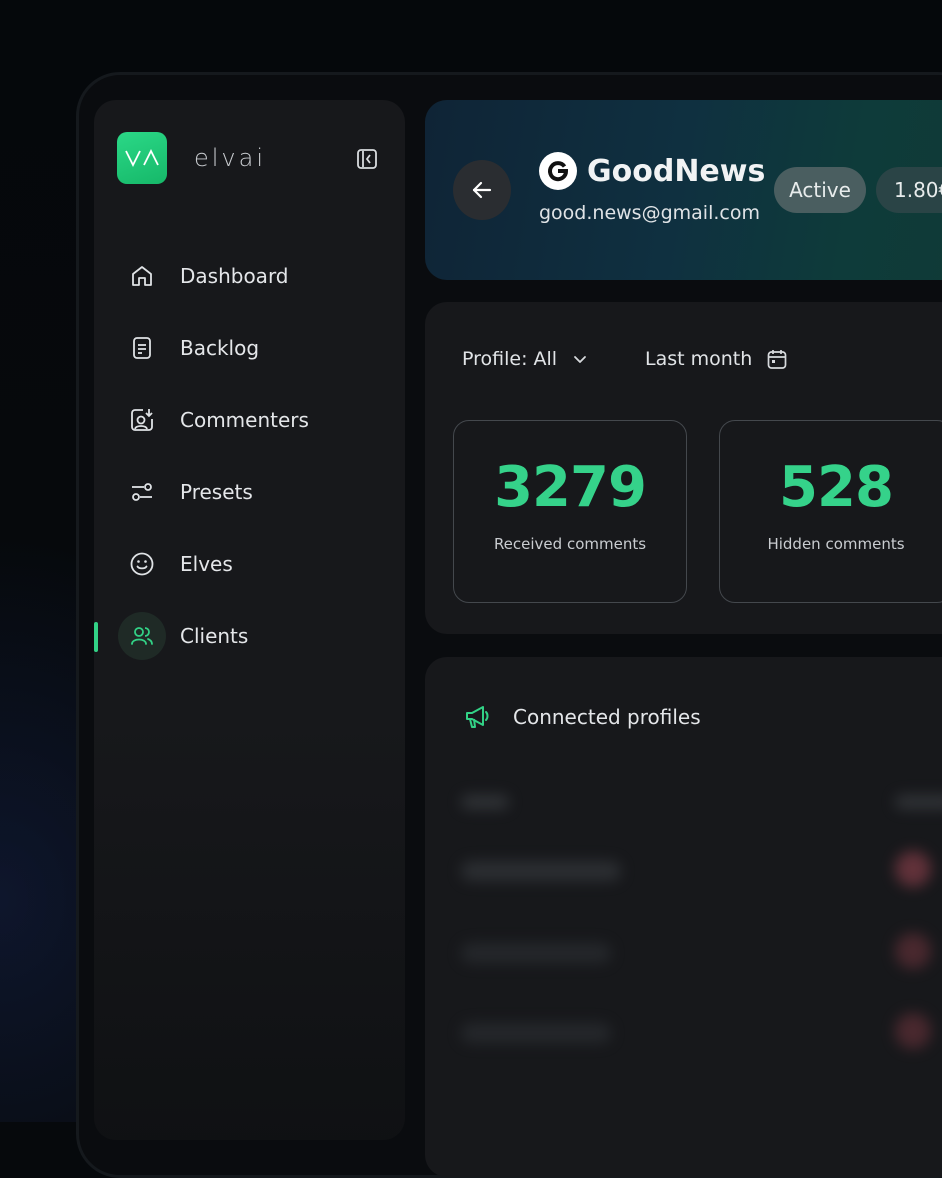  What do you see at coordinates (142, 420) in the screenshot?
I see `user-download-icon` at bounding box center [142, 420].